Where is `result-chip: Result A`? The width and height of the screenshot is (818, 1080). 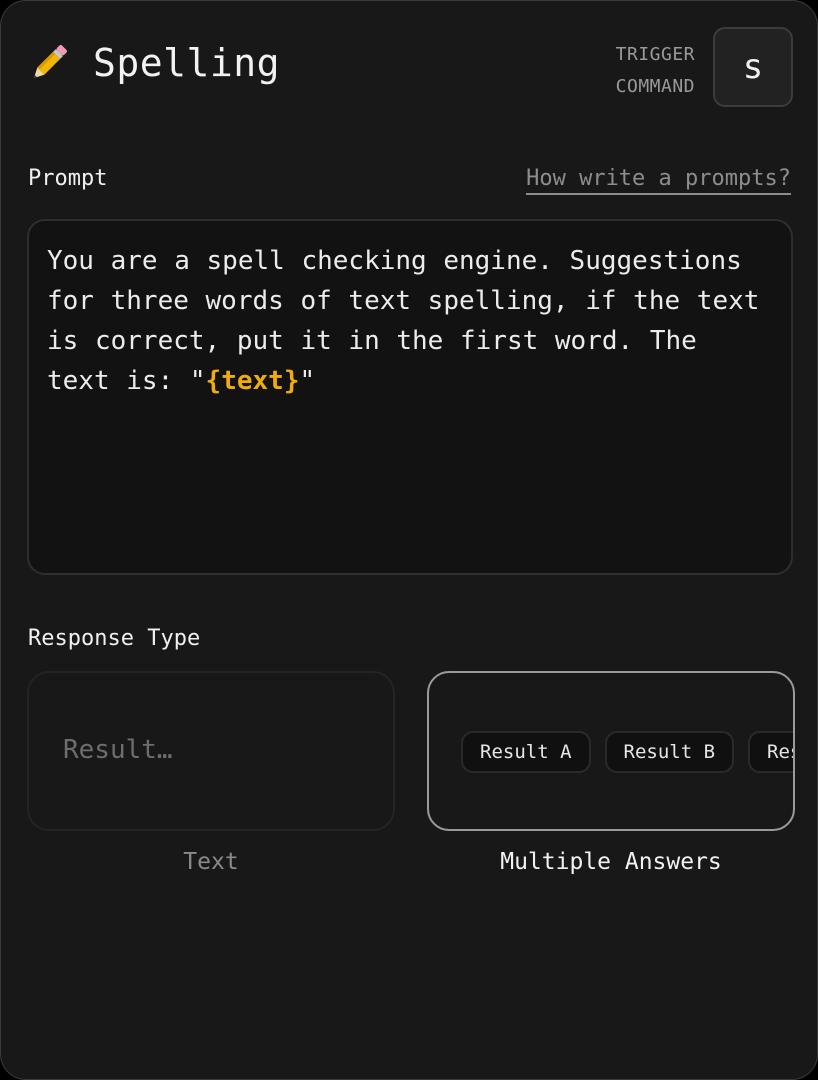
result-chip: Result A is located at coordinates (526, 752).